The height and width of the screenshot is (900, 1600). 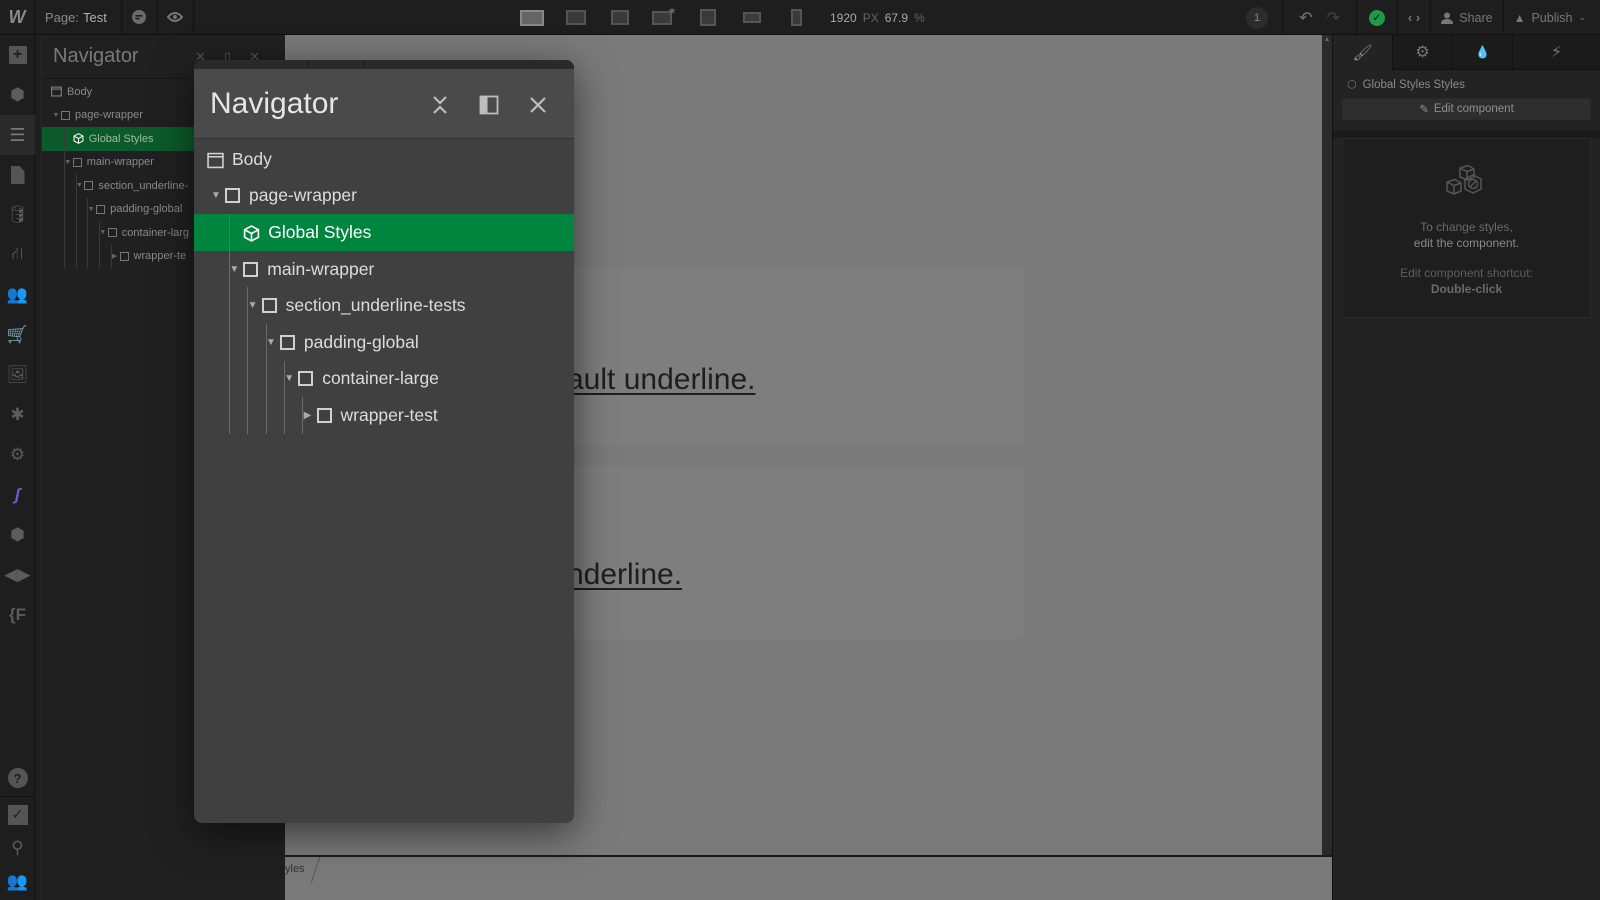 I want to click on fonts-button: {F, so click(x=17, y=615).